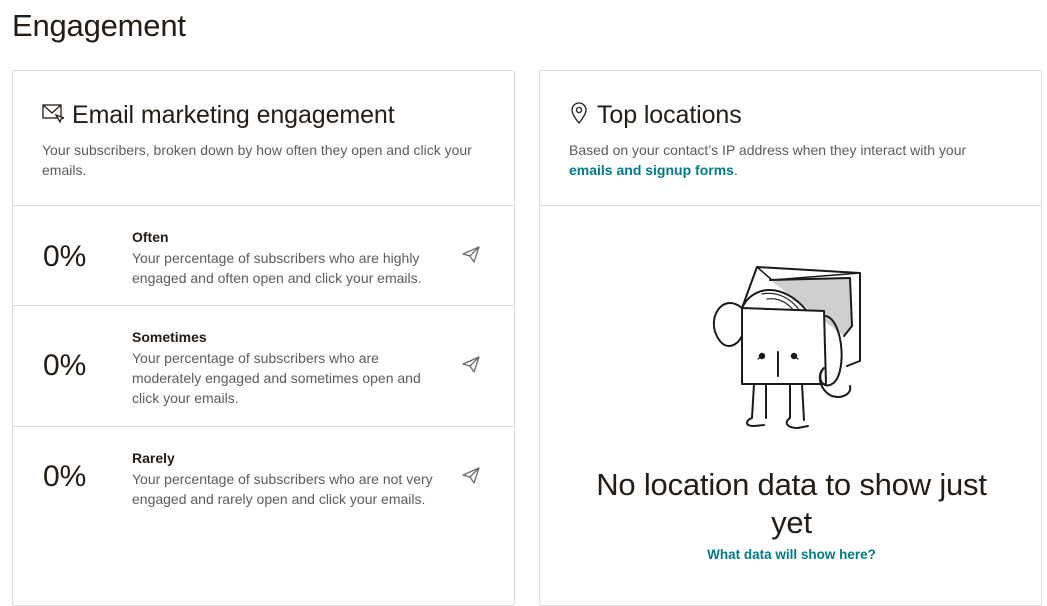  Describe the element at coordinates (150, 237) in the screenshot. I see `often-label: Often` at that location.